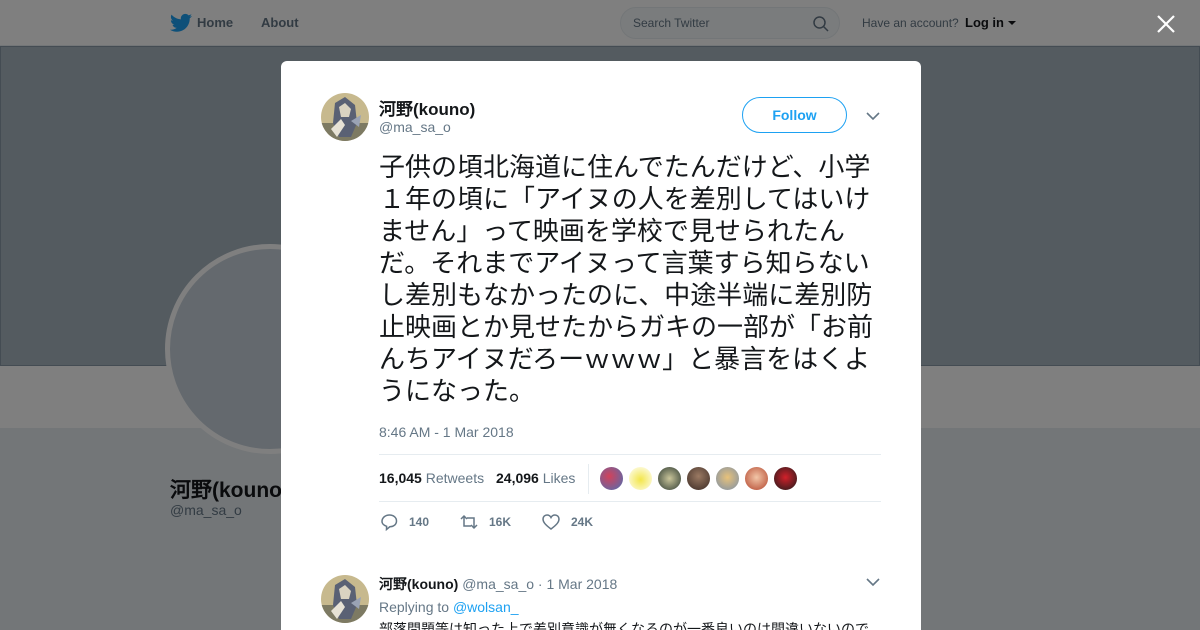 The image size is (1200, 630). Describe the element at coordinates (500, 522) in the screenshot. I see `retweet-count: 16K` at that location.